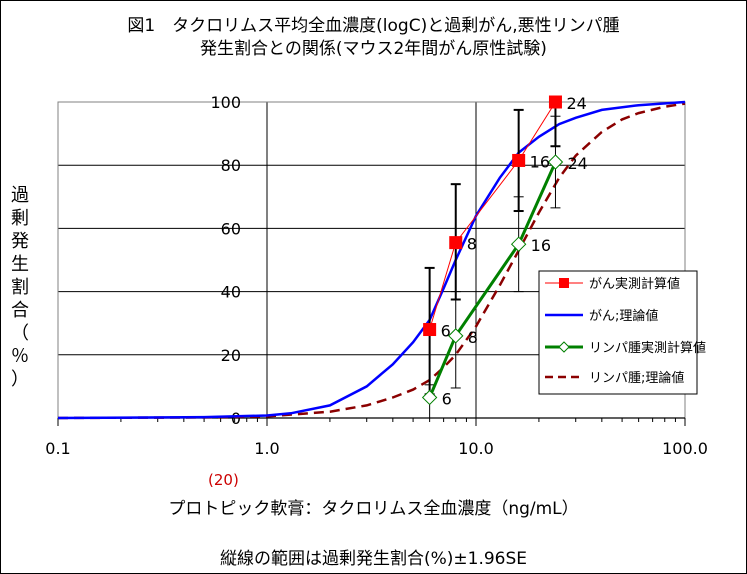 This screenshot has height=574, width=747. I want to click on x-tick-label: 1.0, so click(266, 448).